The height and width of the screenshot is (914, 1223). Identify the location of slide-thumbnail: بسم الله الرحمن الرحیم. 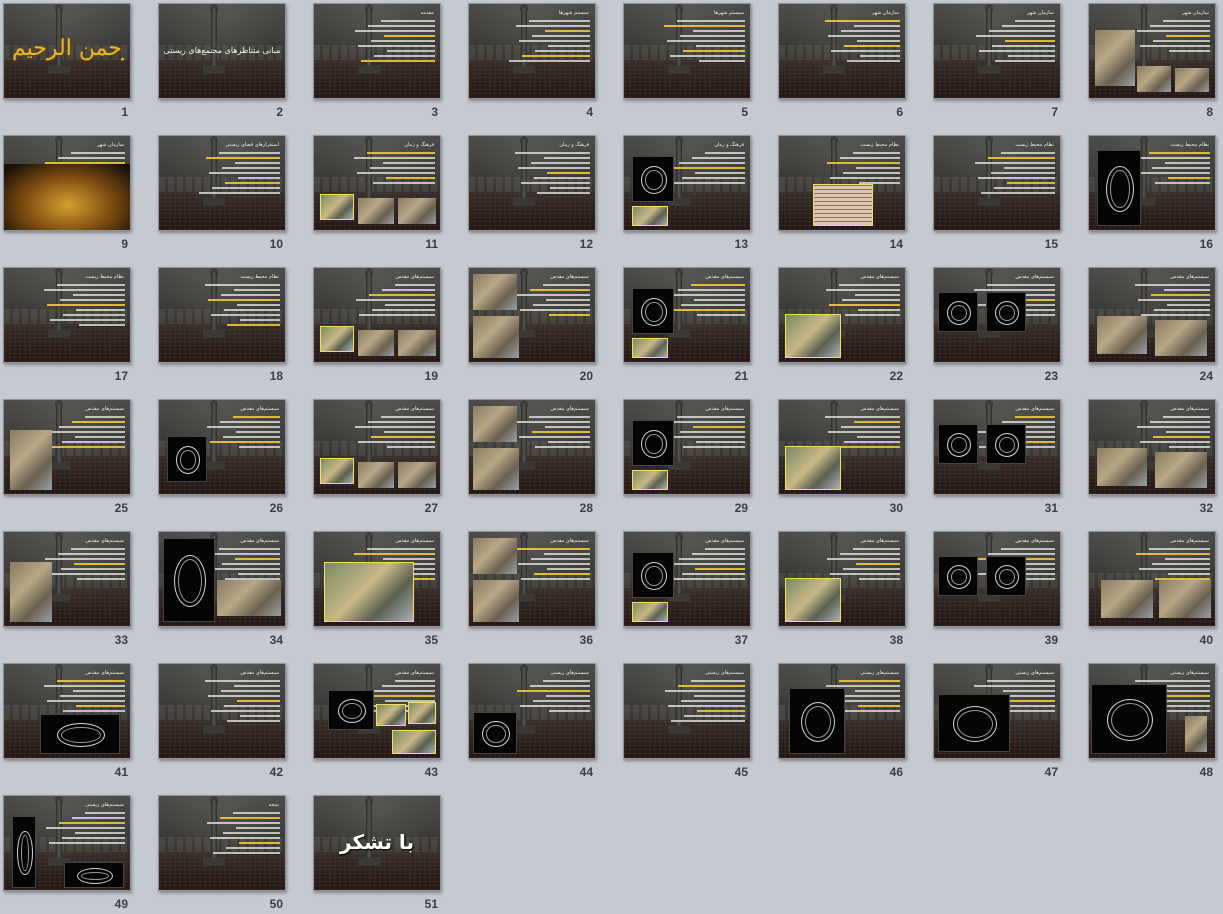
(67, 51).